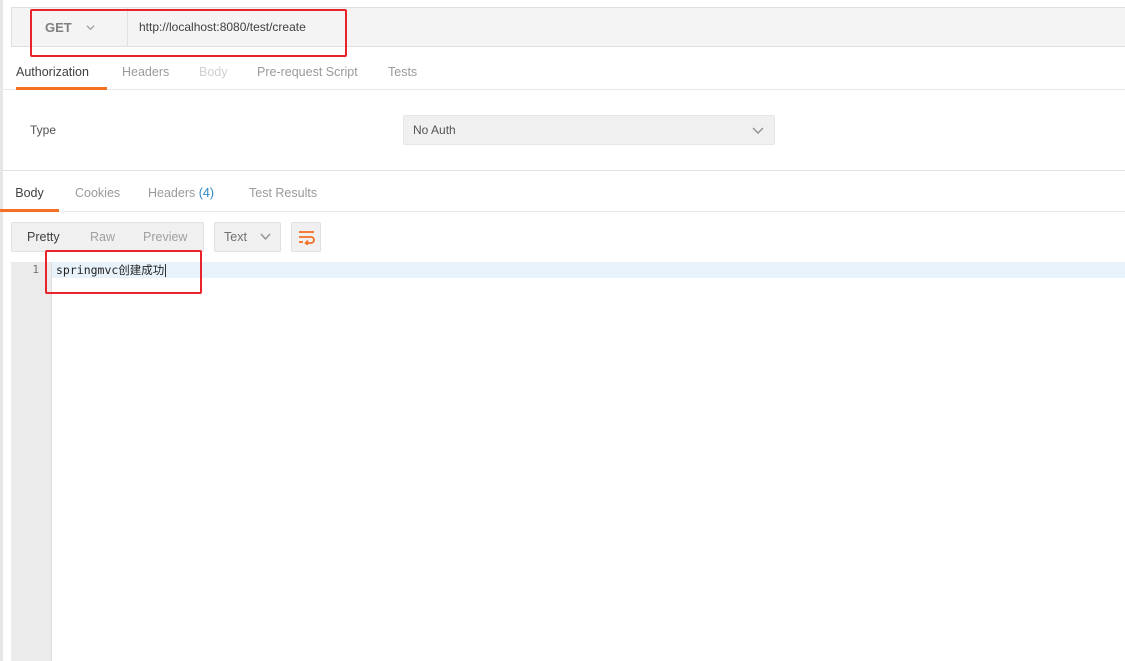 The width and height of the screenshot is (1125, 661). Describe the element at coordinates (206, 193) in the screenshot. I see `headers-count: (4)` at that location.